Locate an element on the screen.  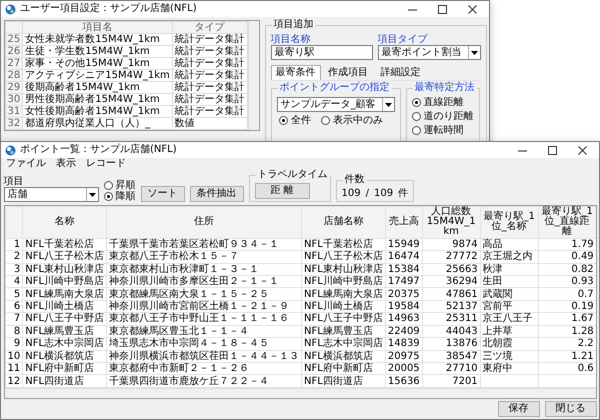
table-cell: 20005 is located at coordinates (403, 368).